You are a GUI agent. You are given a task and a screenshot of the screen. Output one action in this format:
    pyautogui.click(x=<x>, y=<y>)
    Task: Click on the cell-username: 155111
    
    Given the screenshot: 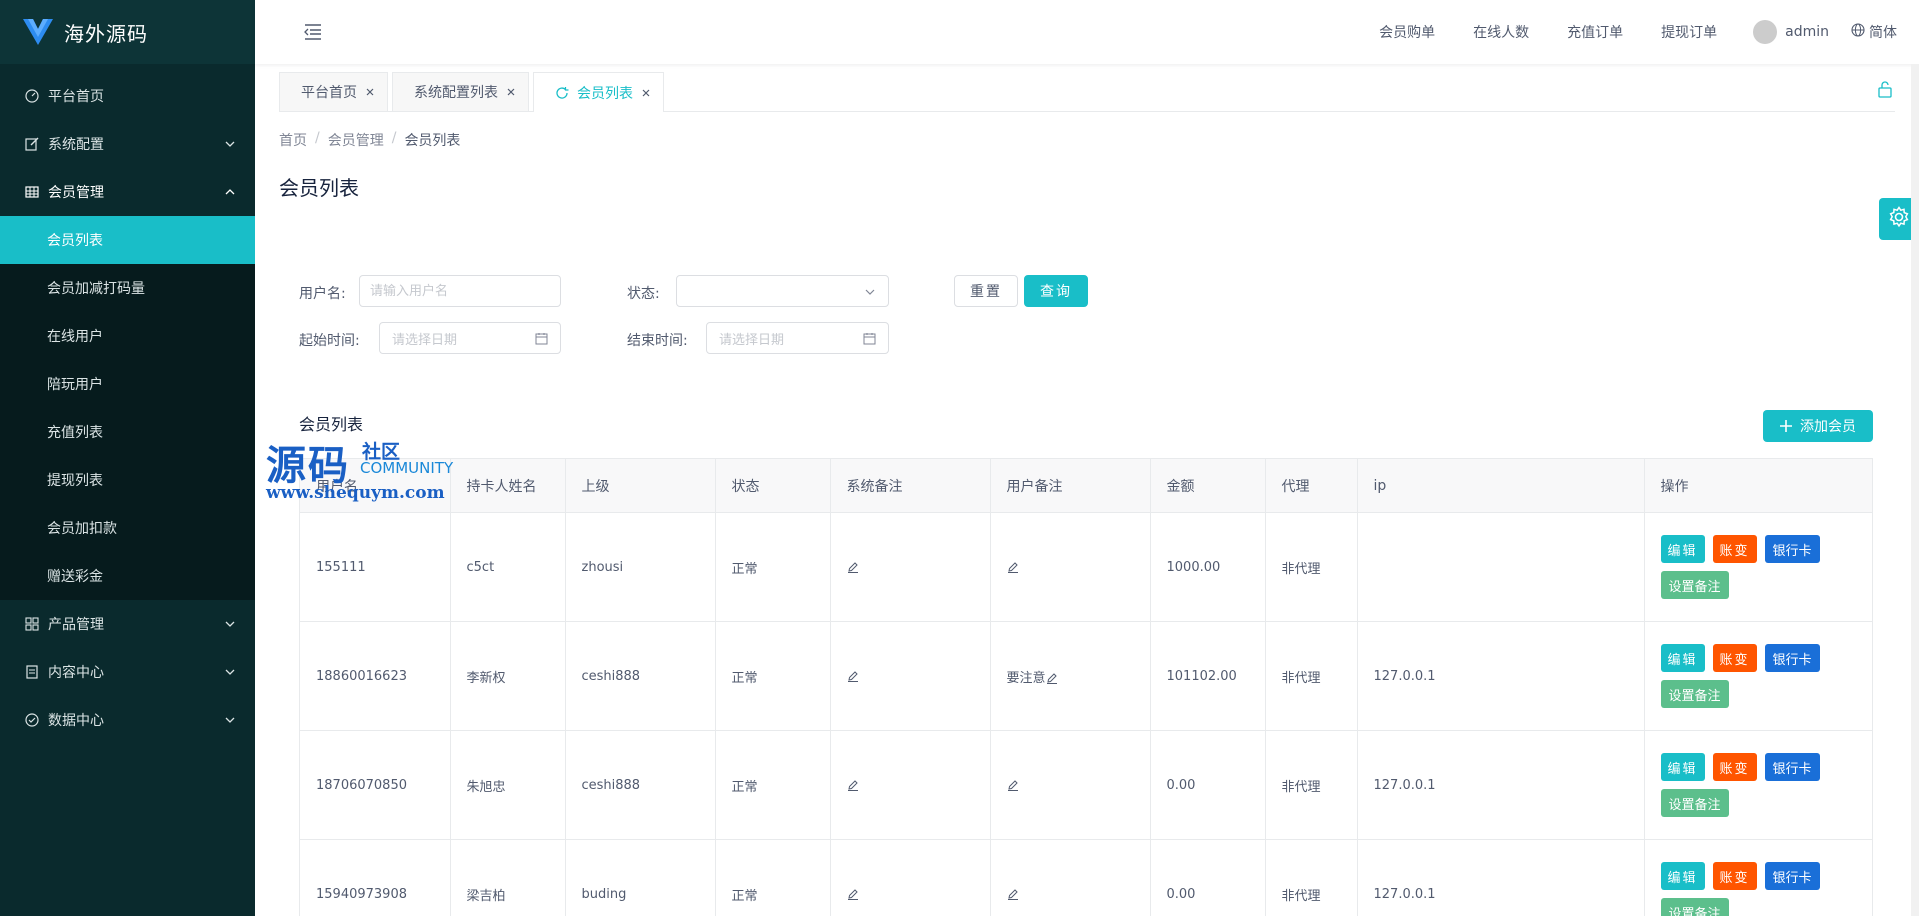 What is the action you would take?
    pyautogui.click(x=375, y=567)
    